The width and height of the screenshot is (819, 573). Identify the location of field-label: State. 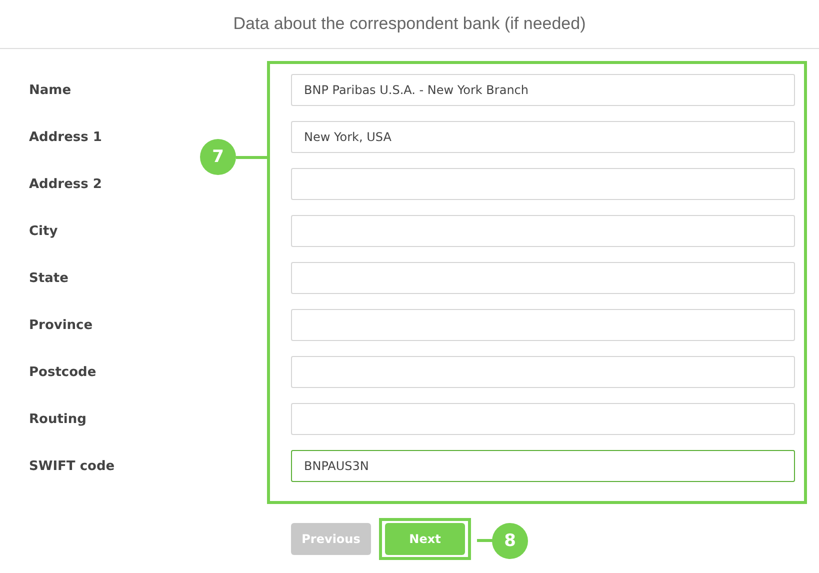
(48, 278).